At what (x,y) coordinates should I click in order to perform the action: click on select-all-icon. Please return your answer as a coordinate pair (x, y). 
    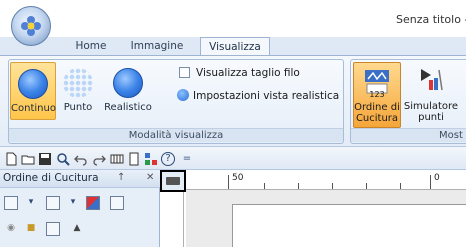
    Looking at the image, I should click on (11, 203).